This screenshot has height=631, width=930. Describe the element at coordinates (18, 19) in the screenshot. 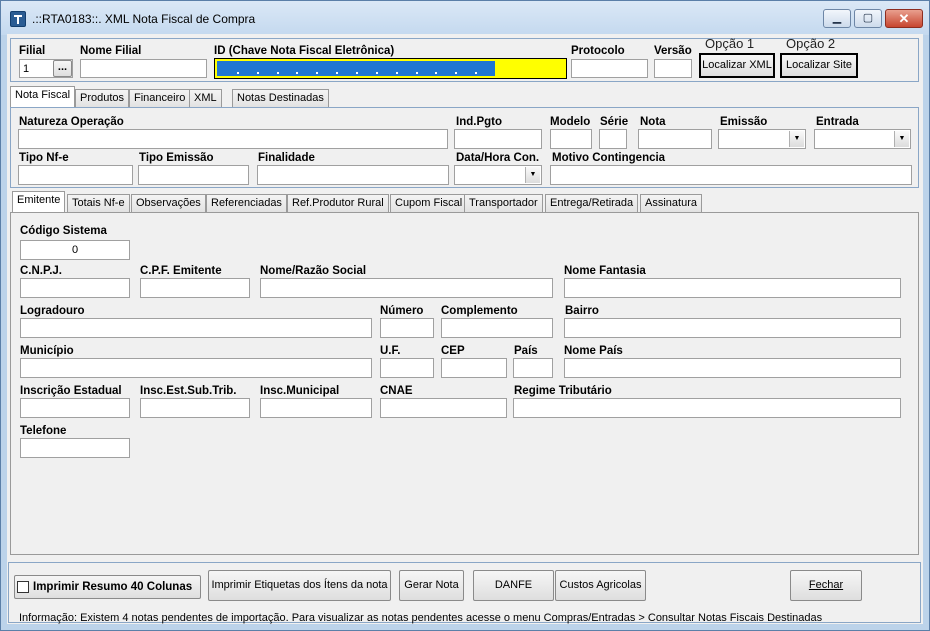

I see `app-logo-icon` at that location.